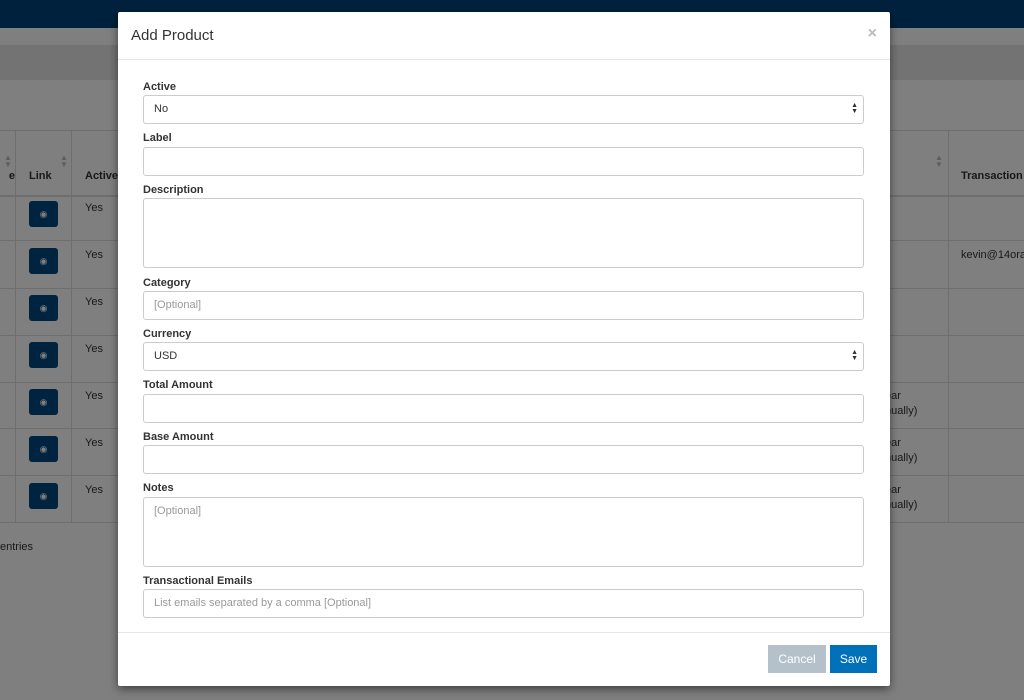  Describe the element at coordinates (503, 356) in the screenshot. I see `currency-select: USD ▲ ▼` at that location.